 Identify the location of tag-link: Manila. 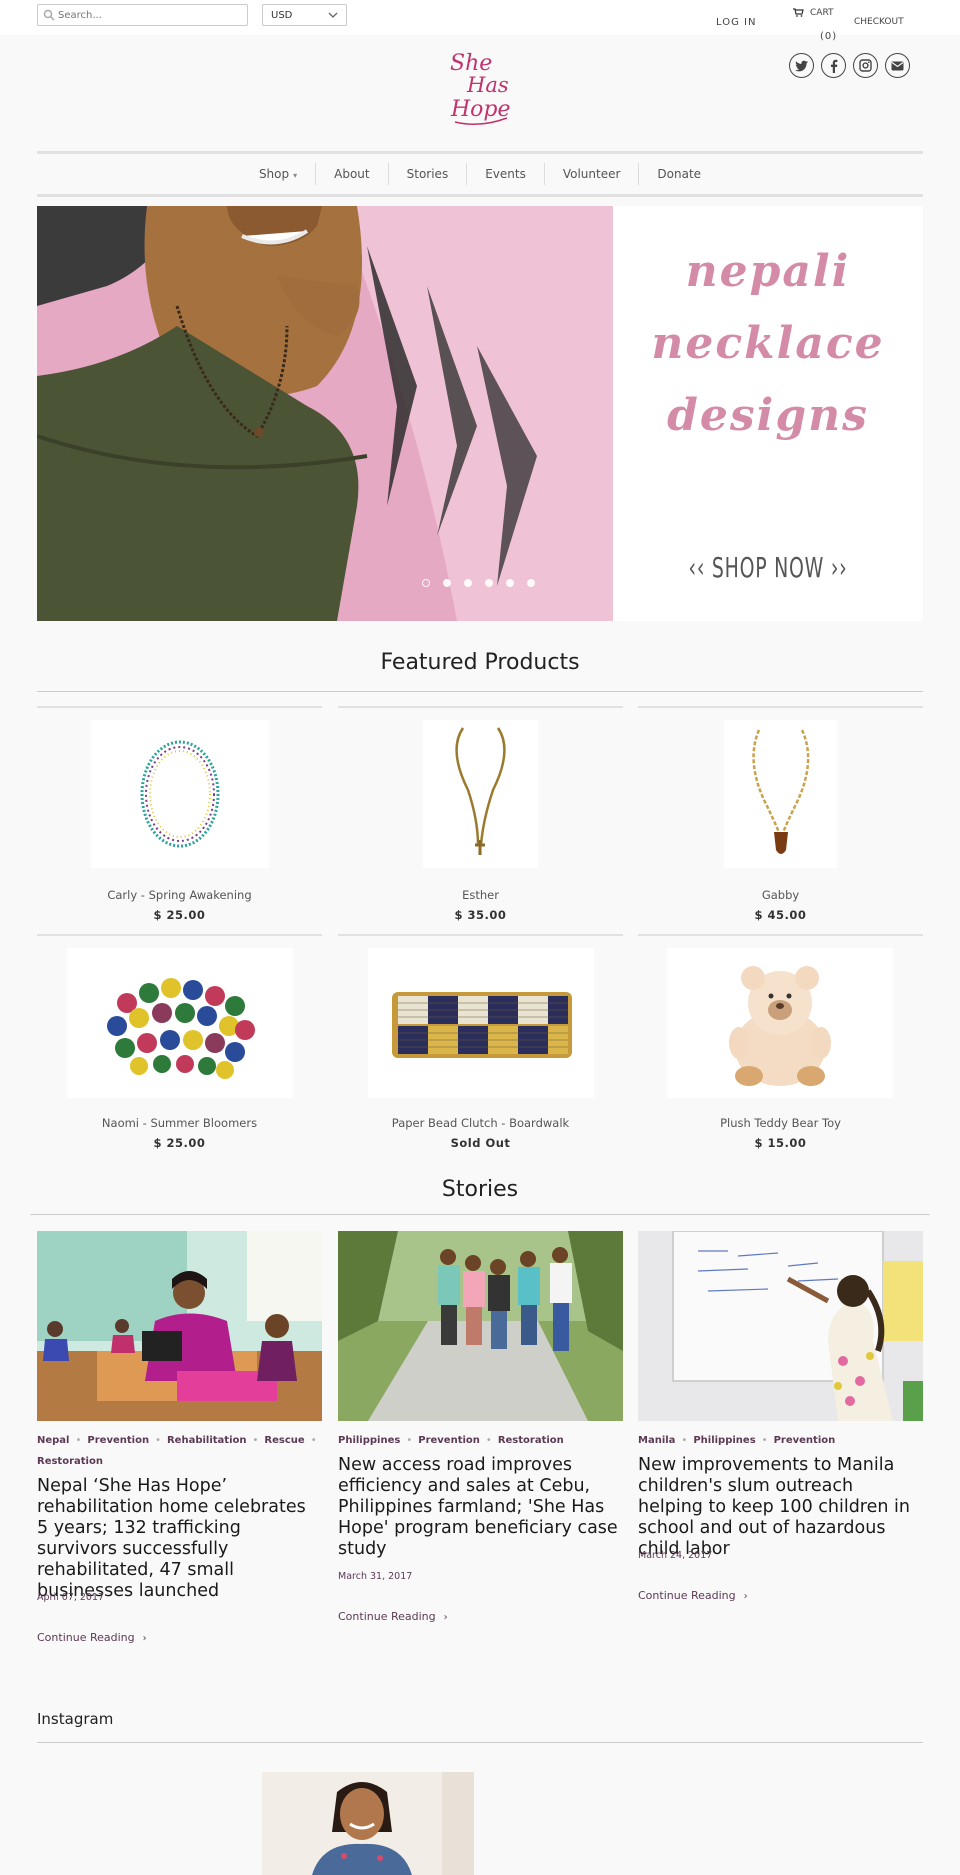
(656, 1440).